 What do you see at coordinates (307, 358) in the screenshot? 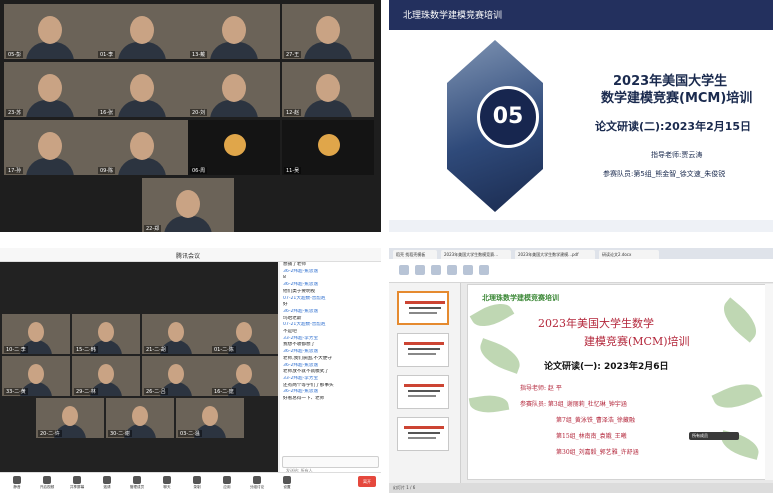
I see `chat-message: 老师,我们获国,不大便守` at bounding box center [307, 358].